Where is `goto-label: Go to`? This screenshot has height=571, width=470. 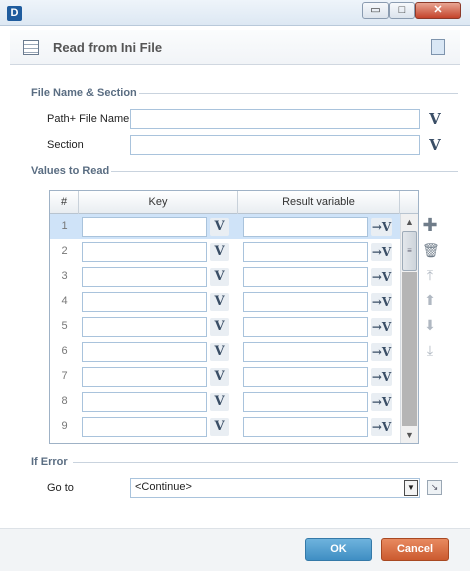 goto-label: Go to is located at coordinates (60, 488).